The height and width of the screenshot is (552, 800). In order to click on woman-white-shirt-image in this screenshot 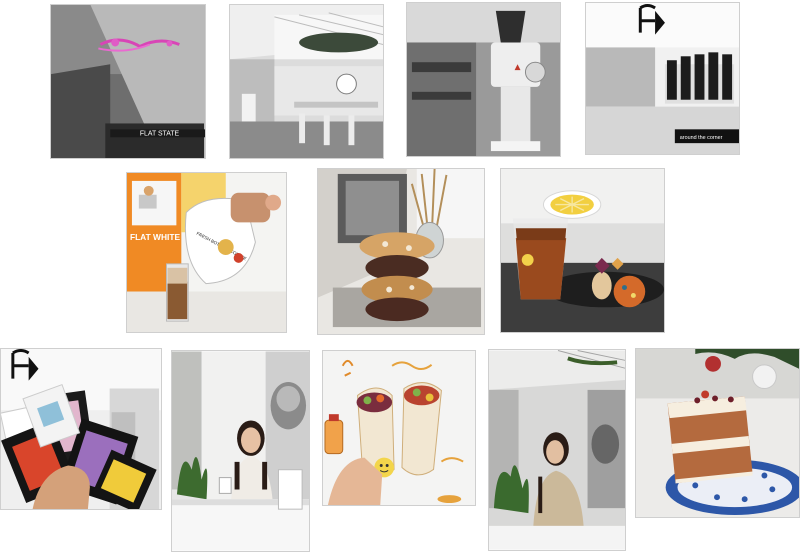, I will do `click(240, 451)`.